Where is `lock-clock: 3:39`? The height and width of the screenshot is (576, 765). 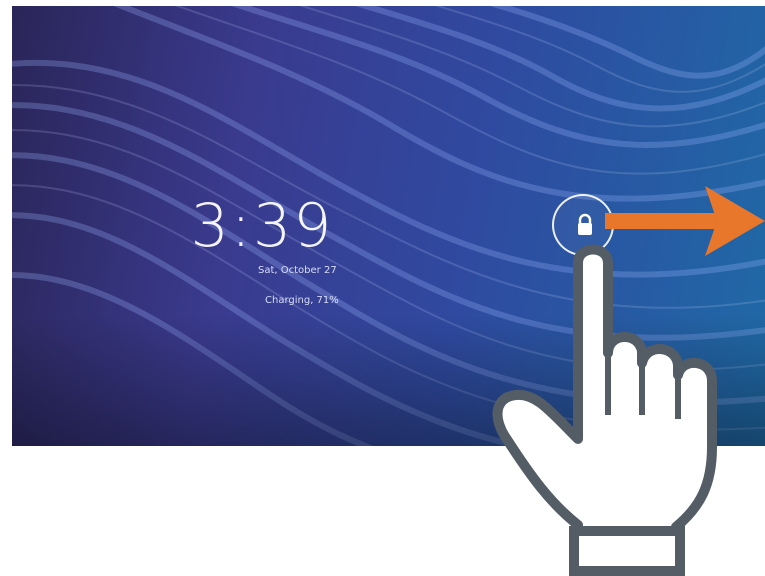
lock-clock: 3:39 is located at coordinates (262, 226).